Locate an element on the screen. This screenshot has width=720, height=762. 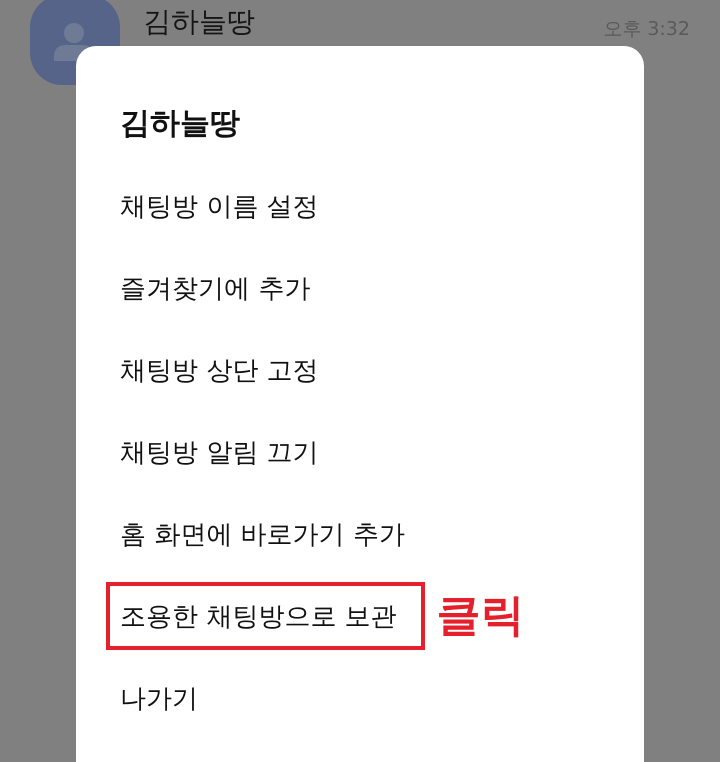
menu-item: 나가기 is located at coordinates (166, 698).